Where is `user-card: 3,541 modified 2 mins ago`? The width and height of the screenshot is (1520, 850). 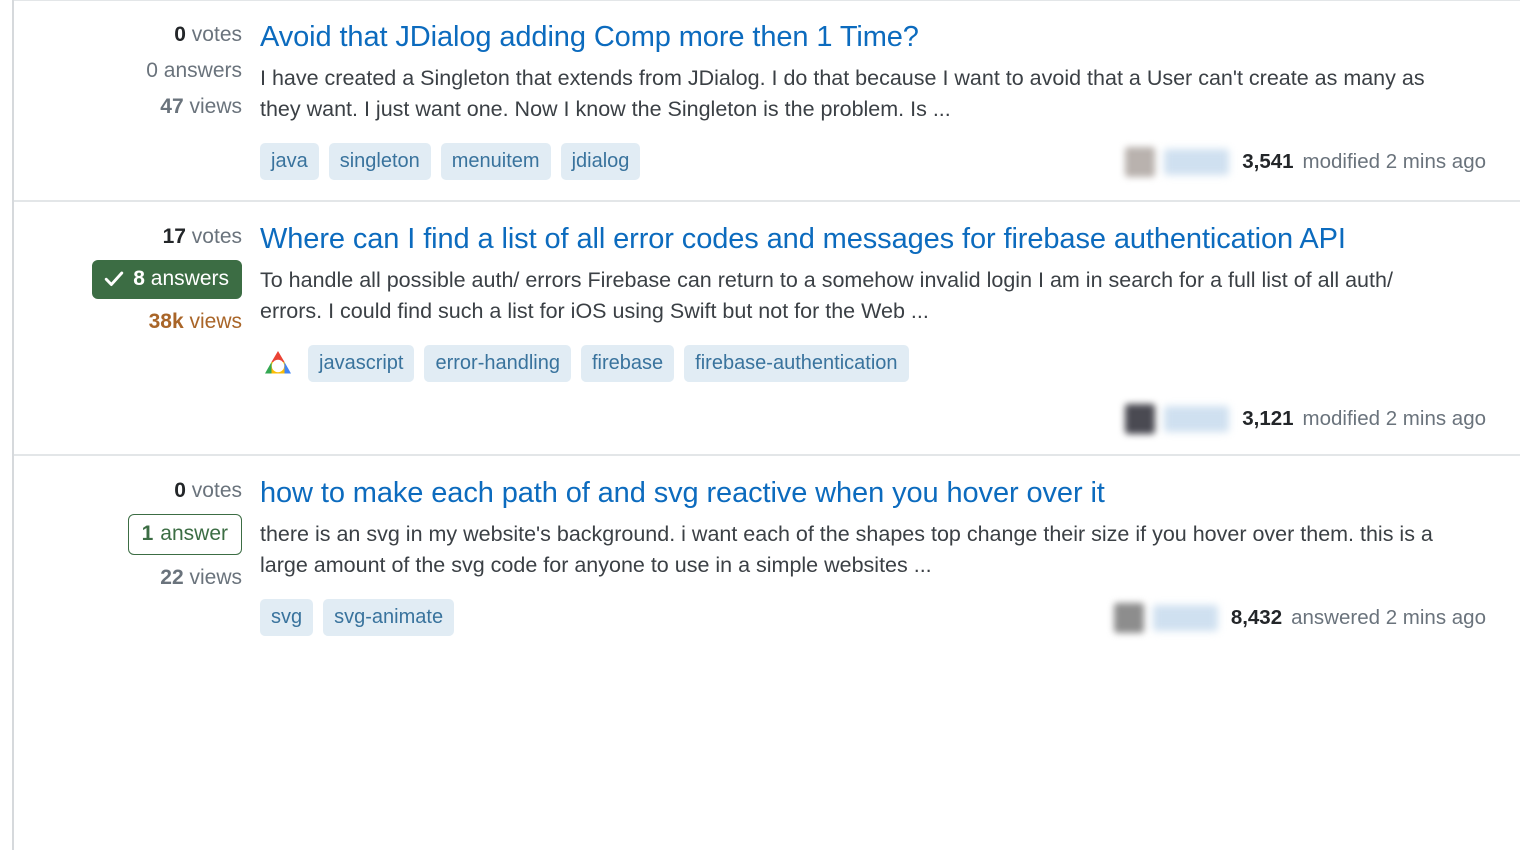
user-card: 3,541 modified 2 mins ago is located at coordinates (1305, 161).